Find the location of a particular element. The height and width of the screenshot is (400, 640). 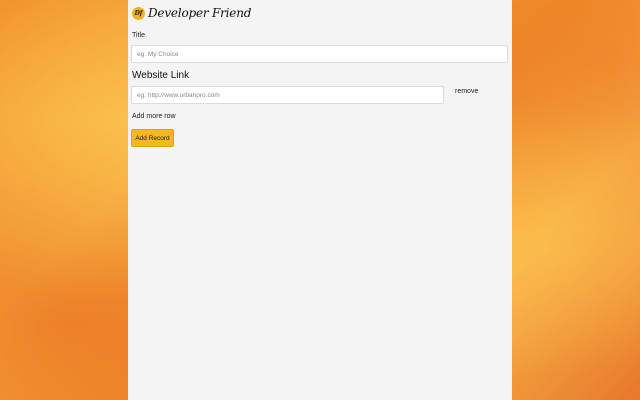

website-link-input is located at coordinates (287, 95).